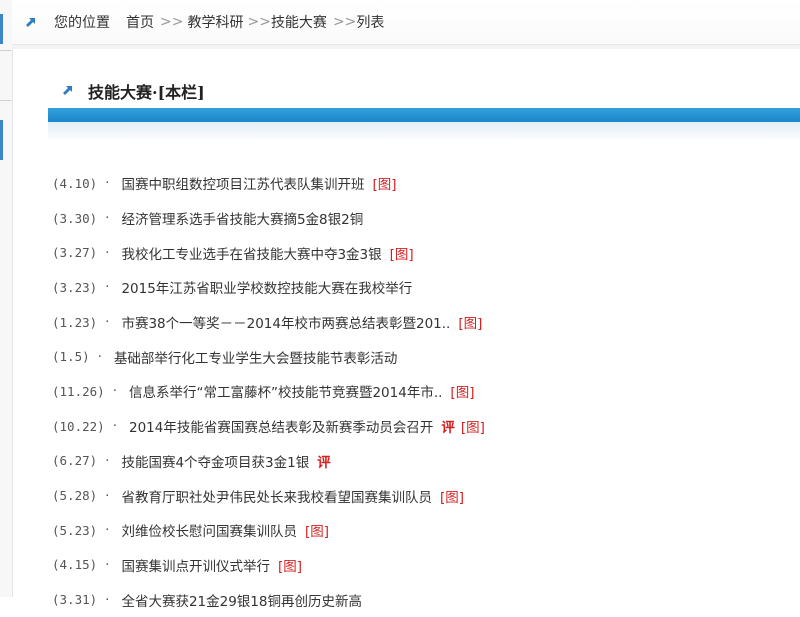 Image resolution: width=800 pixels, height=617 pixels. What do you see at coordinates (426, 218) in the screenshot?
I see `news-list-item: (3.30) · 经济管理系选手省技能大赛摘5金8银2铜` at bounding box center [426, 218].